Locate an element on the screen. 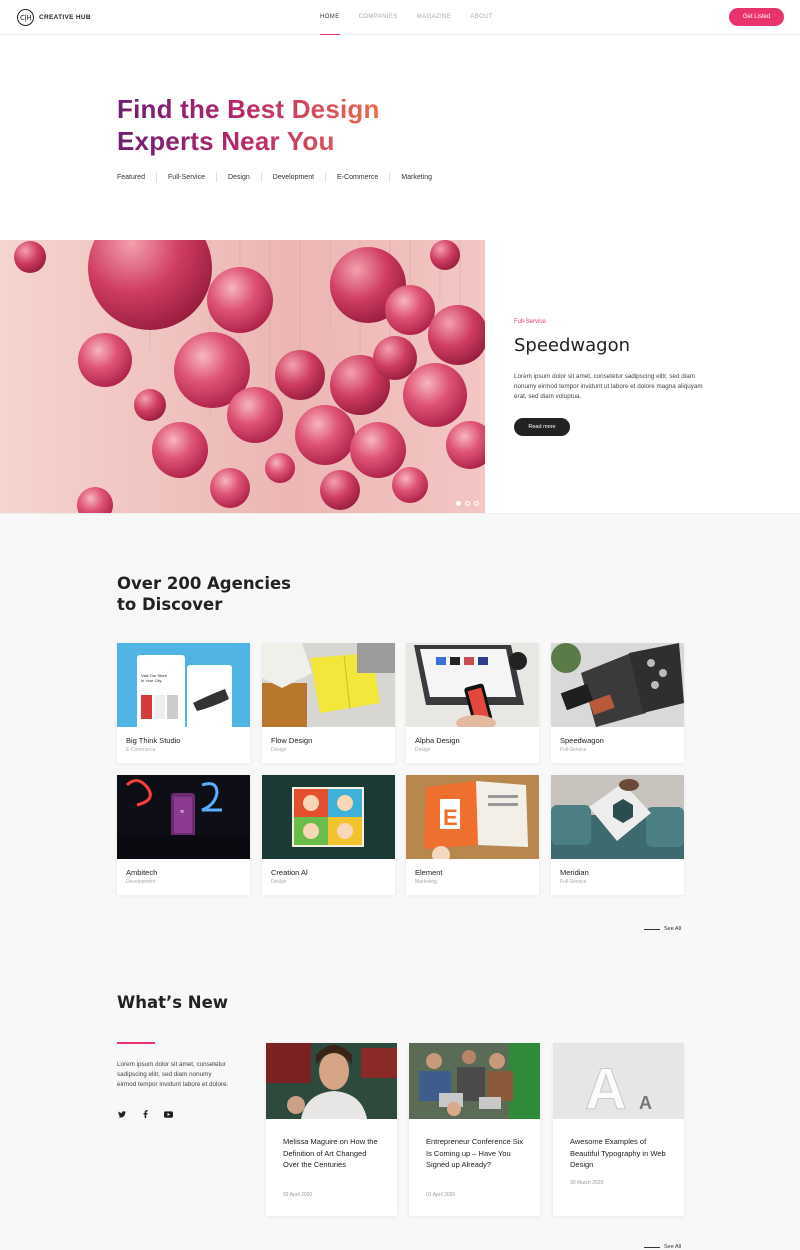  hero-title-line-2: Experts Near You is located at coordinates (226, 141).